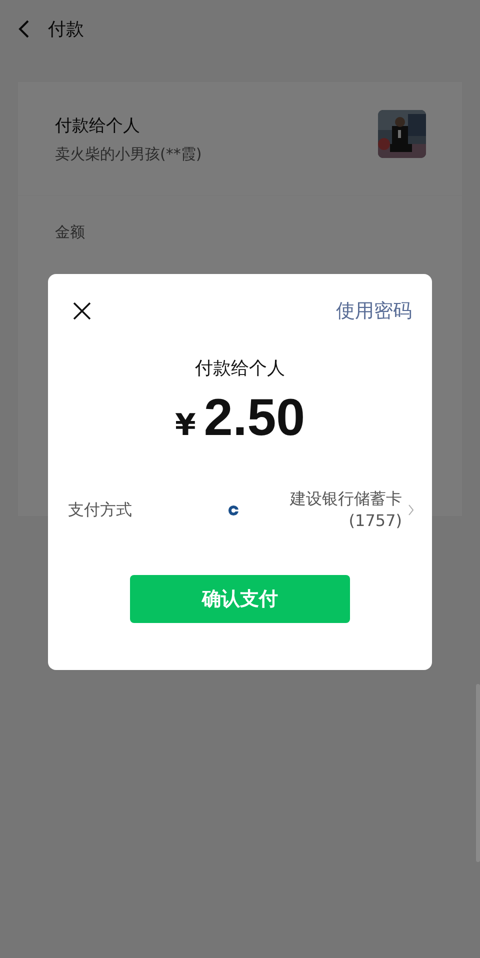  Describe the element at coordinates (255, 418) in the screenshot. I see `amount-value: 2.50` at that location.